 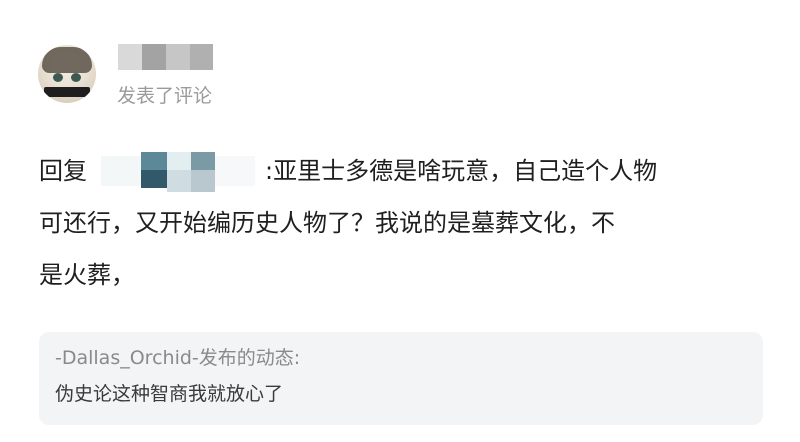 I want to click on reply-line: 可还行，又开始编历史人物了？我说的是墓葬文化，不, so click(x=327, y=223).